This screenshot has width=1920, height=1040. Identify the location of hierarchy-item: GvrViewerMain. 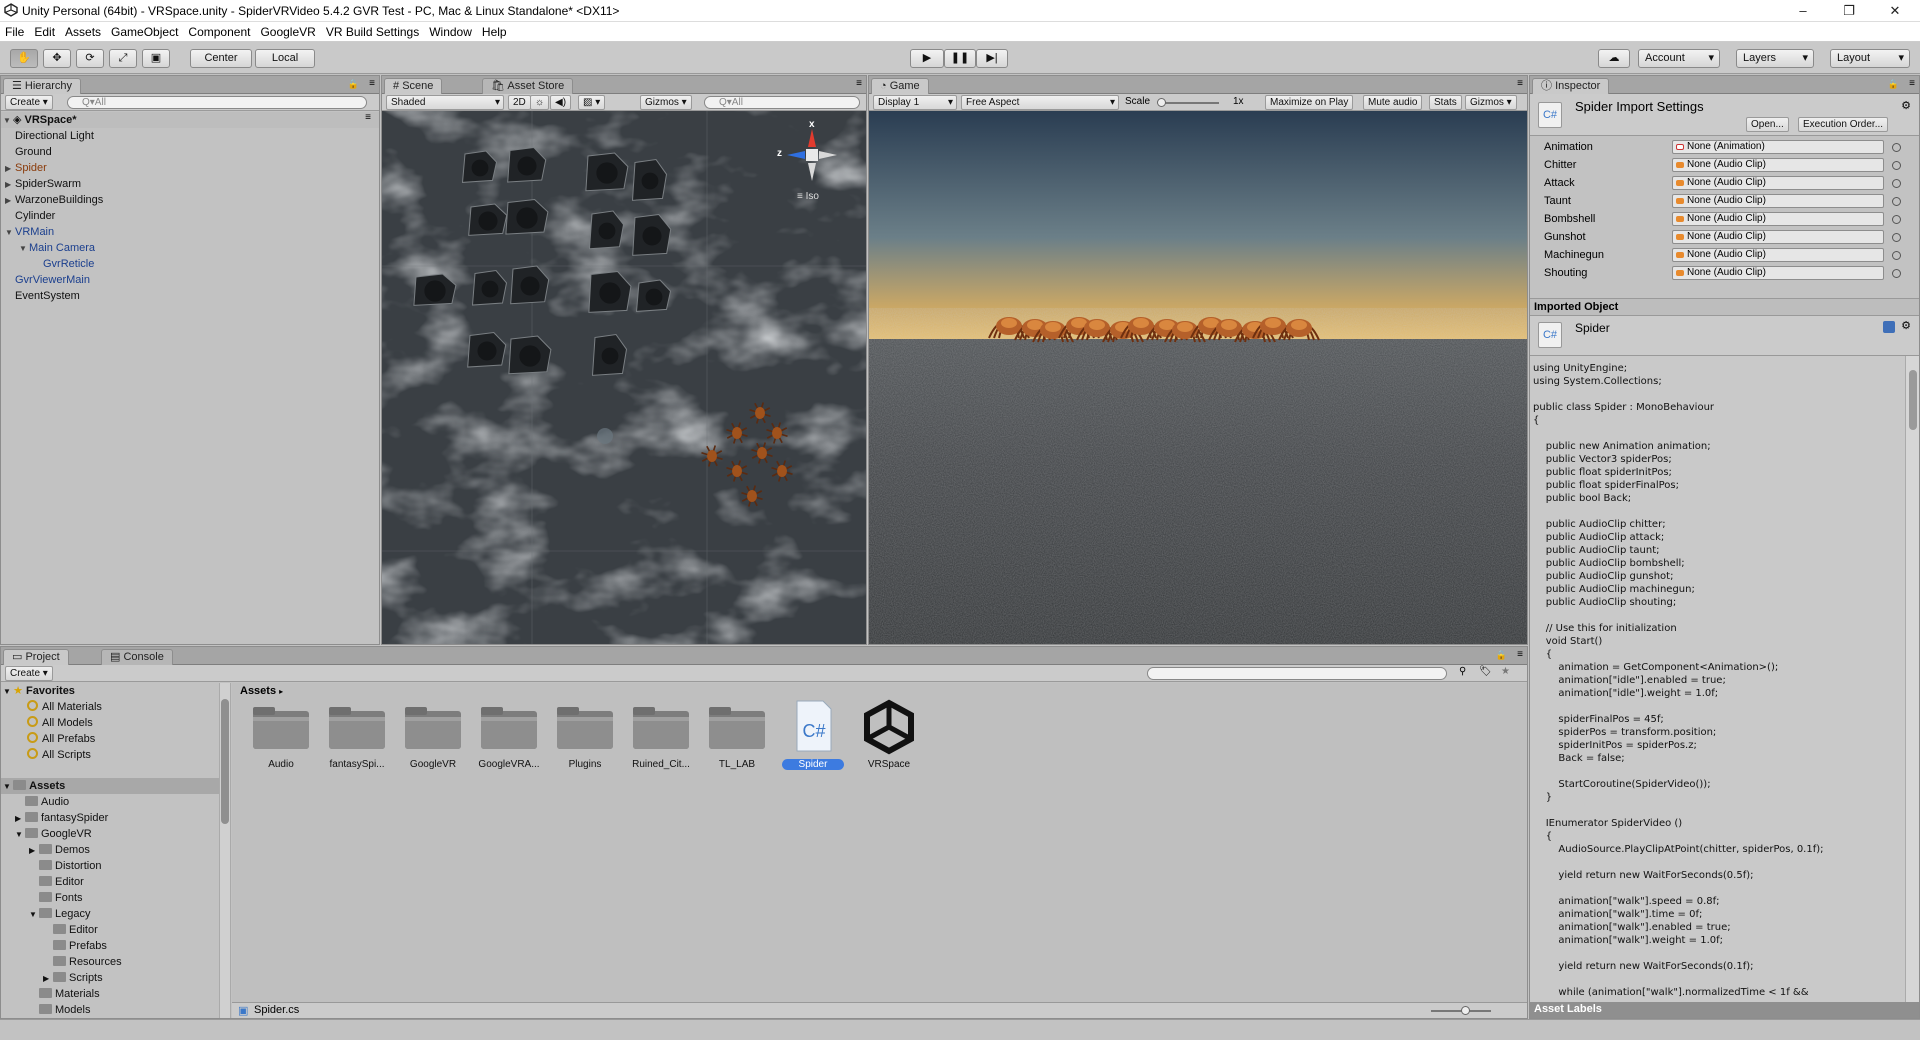
(47, 280).